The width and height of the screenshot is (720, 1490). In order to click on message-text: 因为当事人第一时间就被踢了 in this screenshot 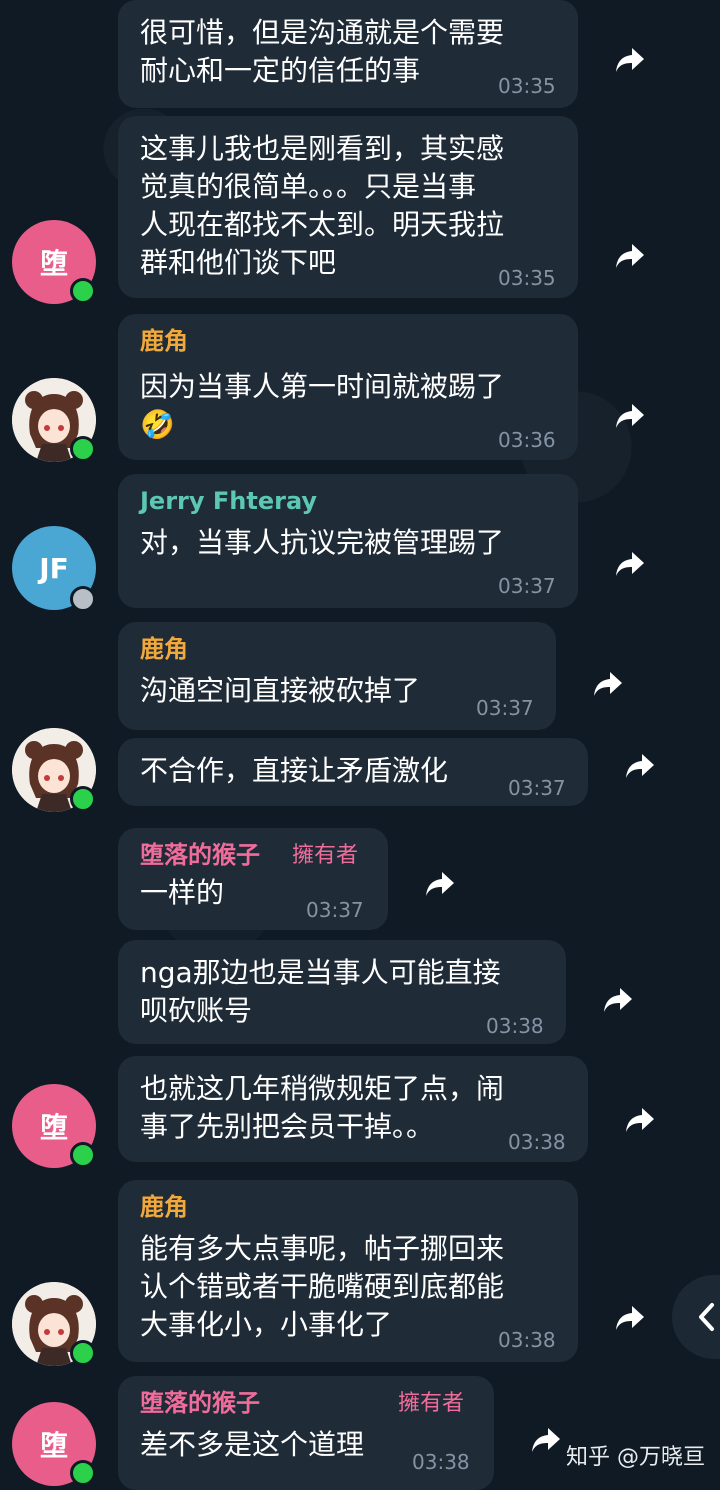, I will do `click(322, 386)`.